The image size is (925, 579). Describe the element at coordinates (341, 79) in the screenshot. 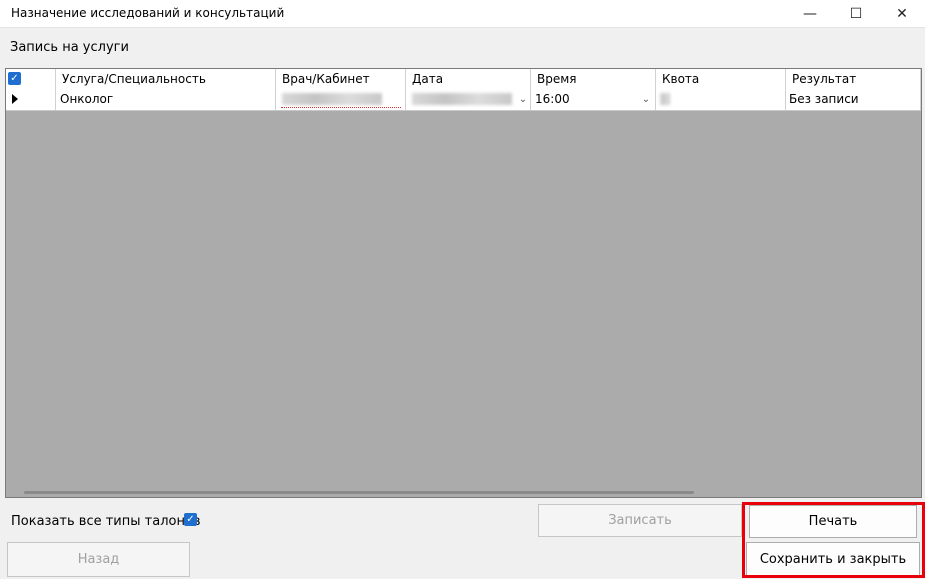

I see `column-header-doctor: Врач/Кабинет` at that location.